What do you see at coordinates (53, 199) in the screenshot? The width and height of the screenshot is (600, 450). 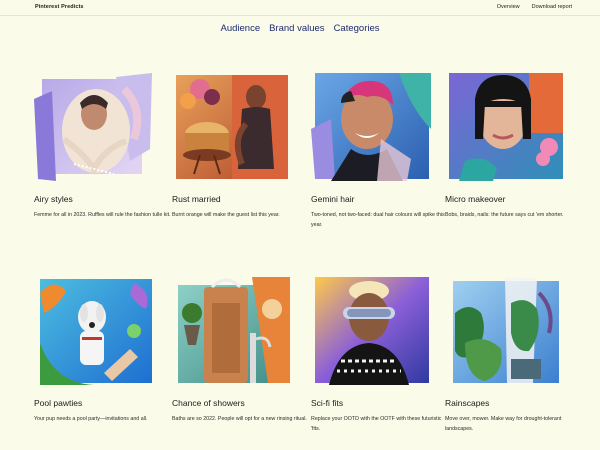 I see `card-title: Airy styles` at bounding box center [53, 199].